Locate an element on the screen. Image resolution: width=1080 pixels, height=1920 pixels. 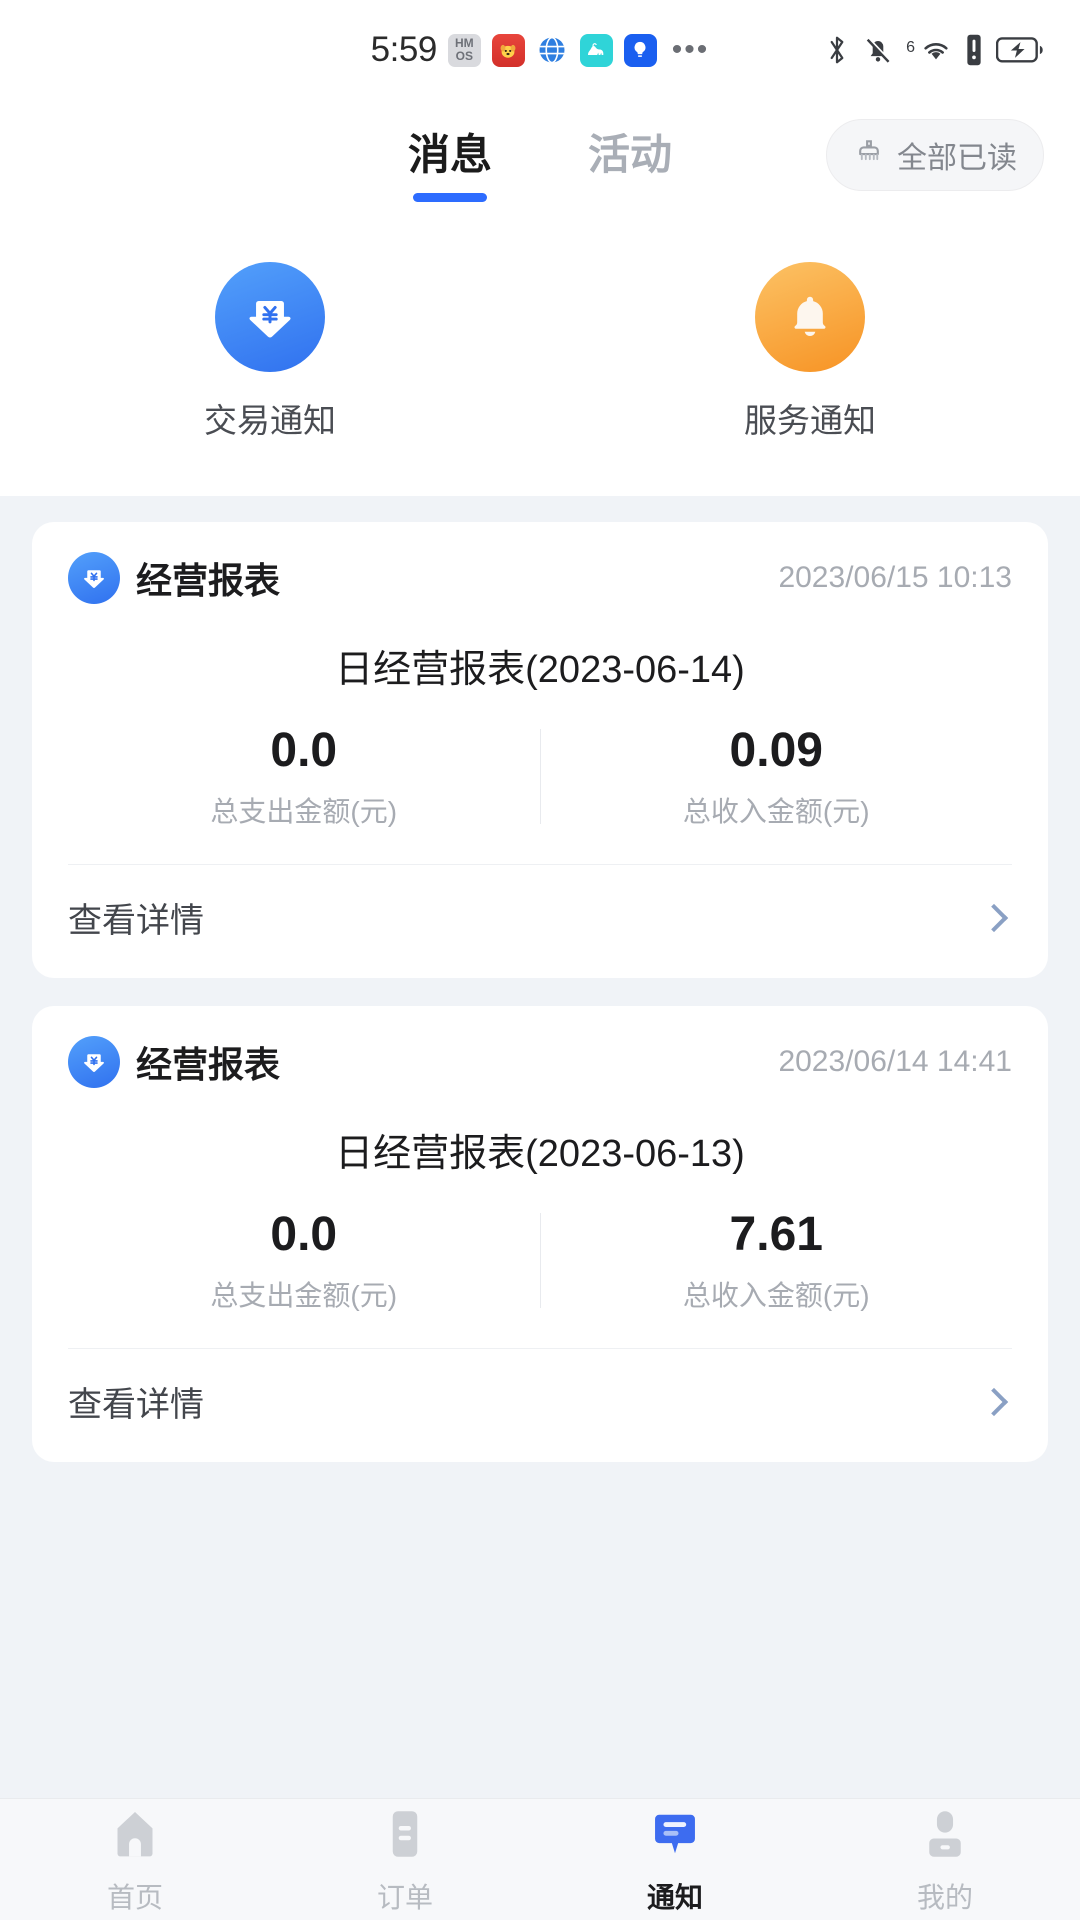
status-time: 5:59 is located at coordinates (404, 49).